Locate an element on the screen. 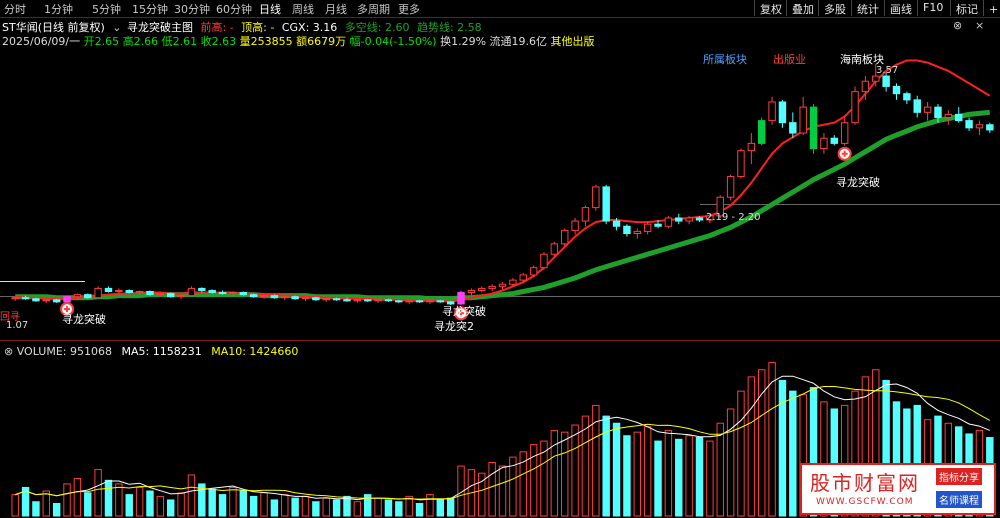 The height and width of the screenshot is (518, 1000). overlay-button: 叠加 is located at coordinates (802, 8).